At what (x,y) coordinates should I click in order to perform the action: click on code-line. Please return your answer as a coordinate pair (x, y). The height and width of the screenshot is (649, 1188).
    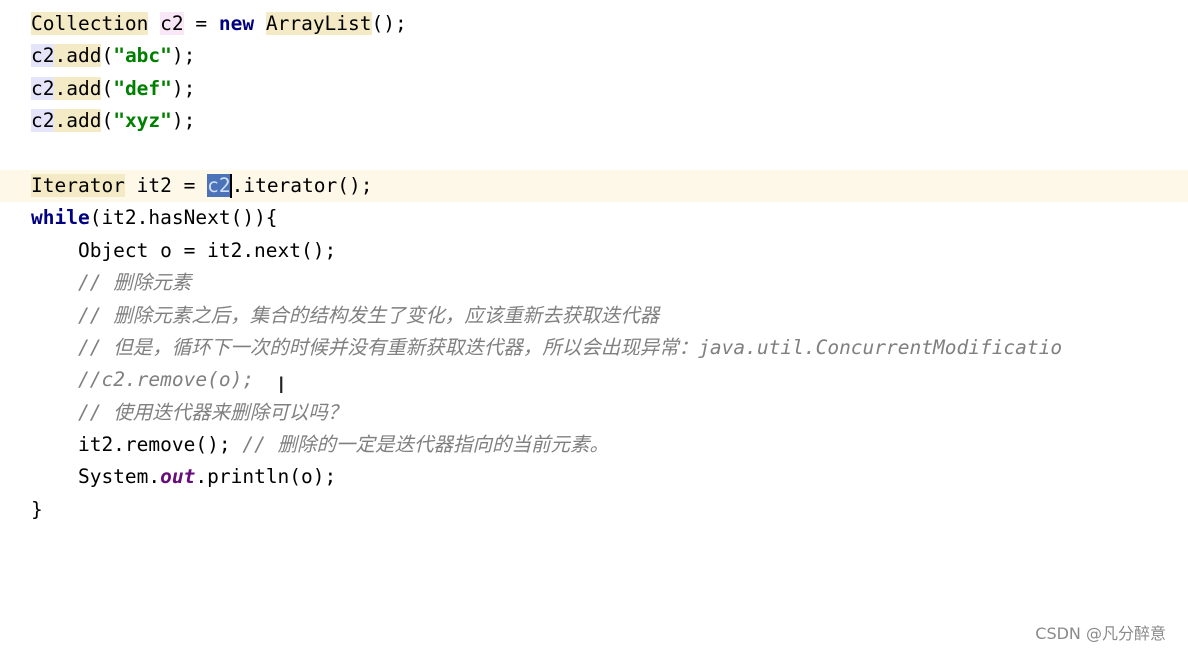
    Looking at the image, I should click on (594, 154).